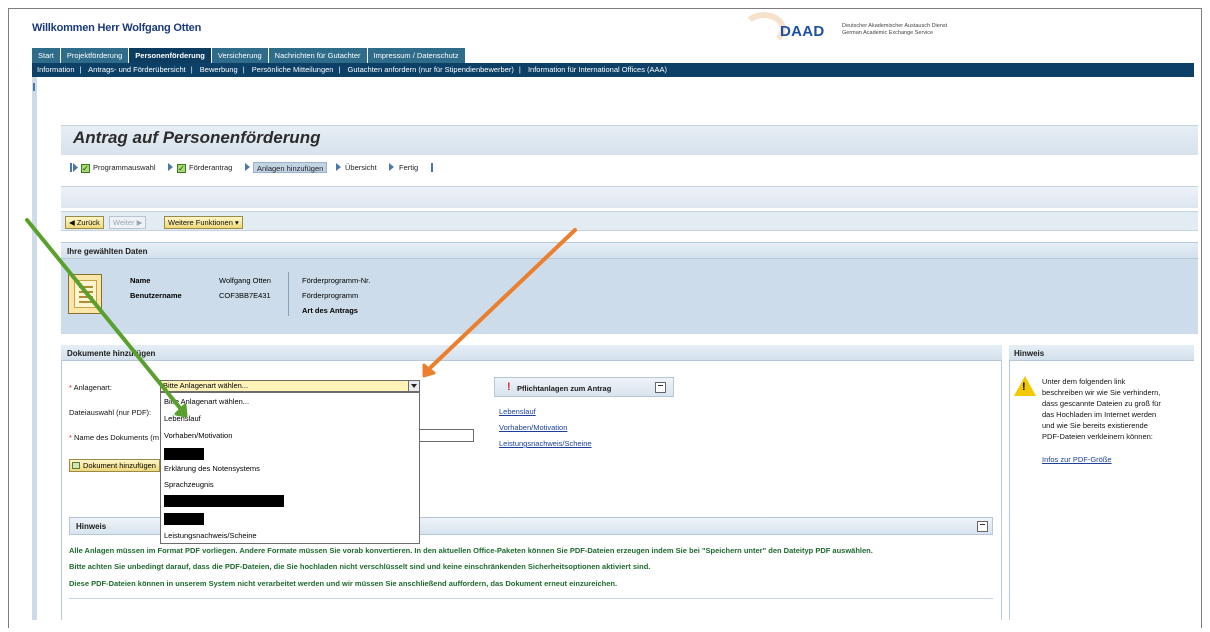 This screenshot has height=632, width=1210. What do you see at coordinates (1101, 403) in the screenshot?
I see `right-hint-line: dass gescannte Dateien zu groß für` at bounding box center [1101, 403].